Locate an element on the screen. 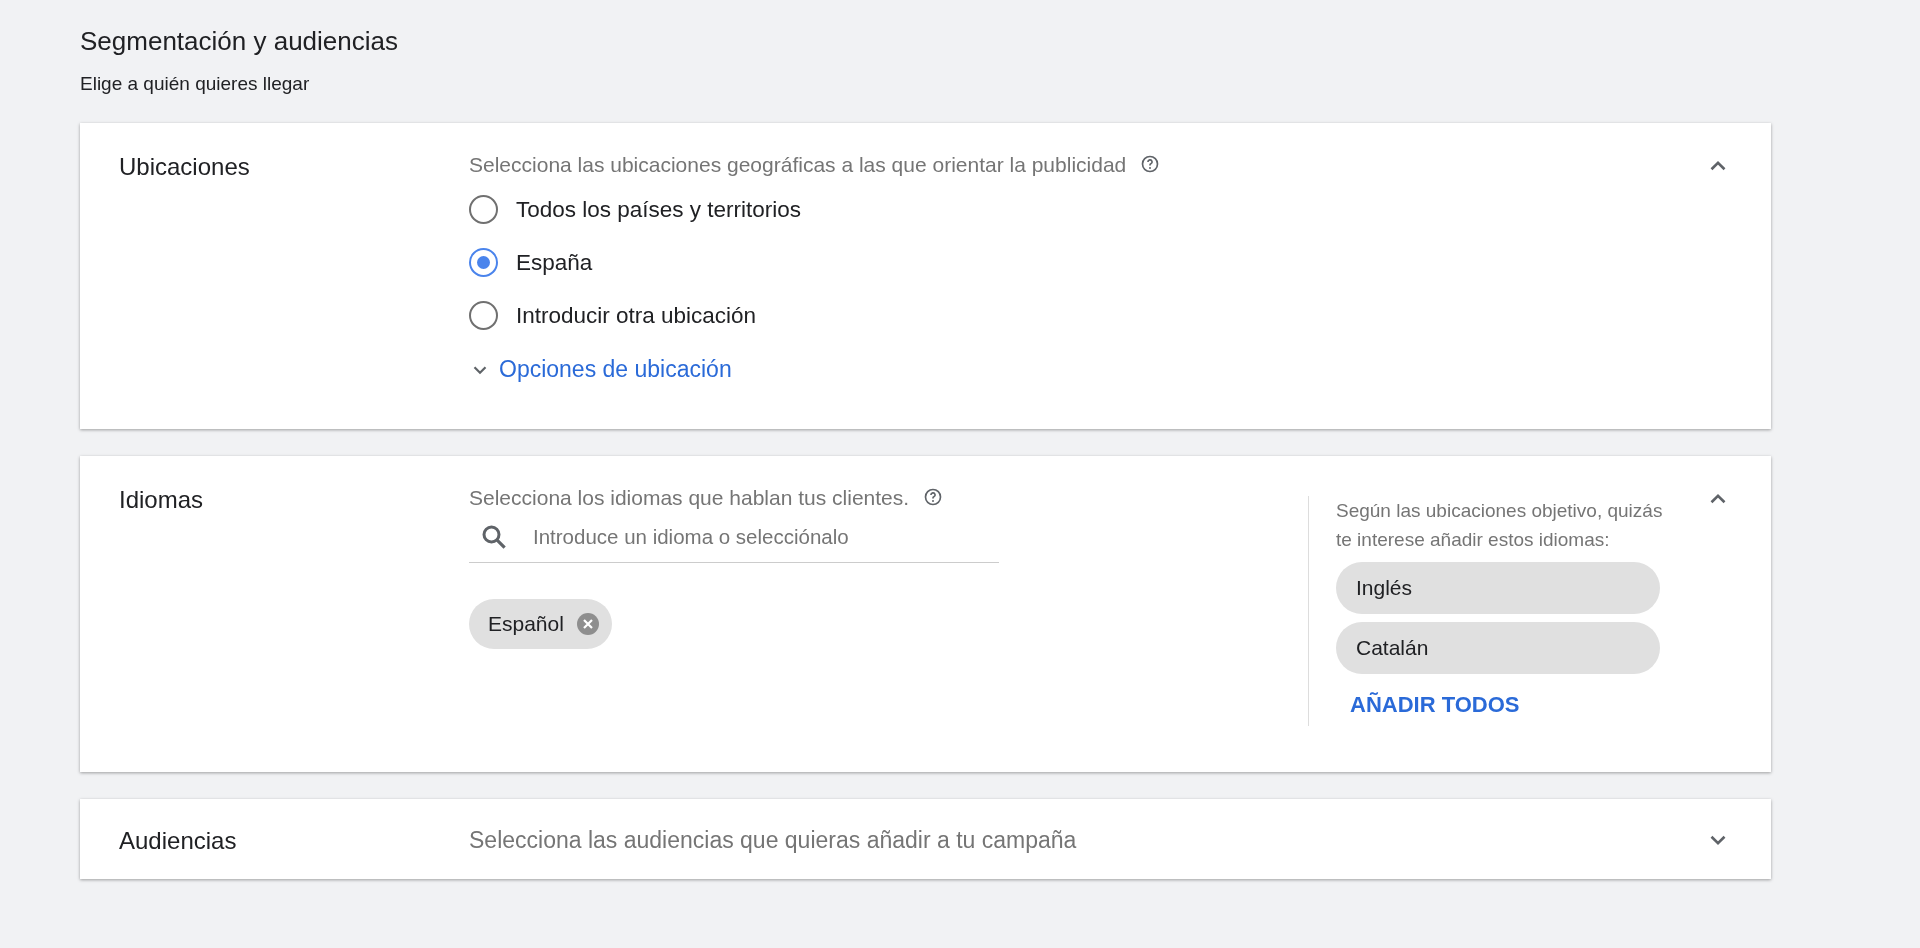 The height and width of the screenshot is (948, 1920). page-subtitle: Elige a quién quieres llegar is located at coordinates (195, 84).